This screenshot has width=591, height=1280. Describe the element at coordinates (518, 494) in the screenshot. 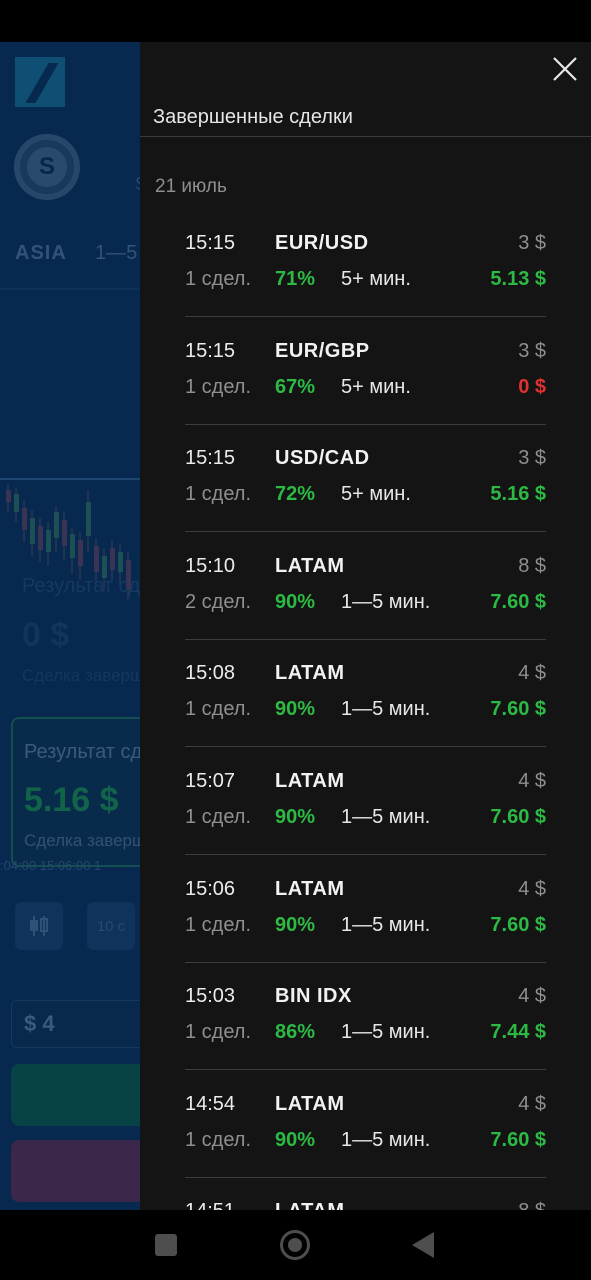

I see `deal-profit: 5.16 $` at that location.